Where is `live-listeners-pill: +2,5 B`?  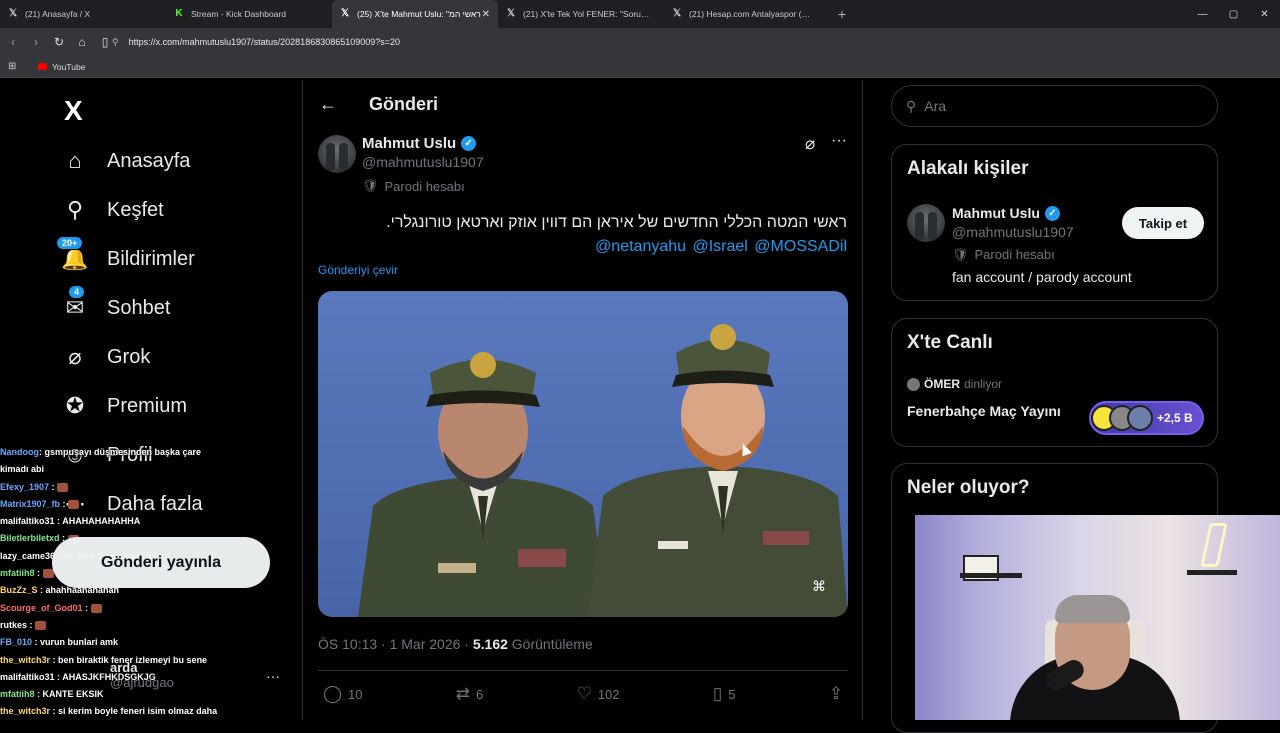 live-listeners-pill: +2,5 B is located at coordinates (1146, 418).